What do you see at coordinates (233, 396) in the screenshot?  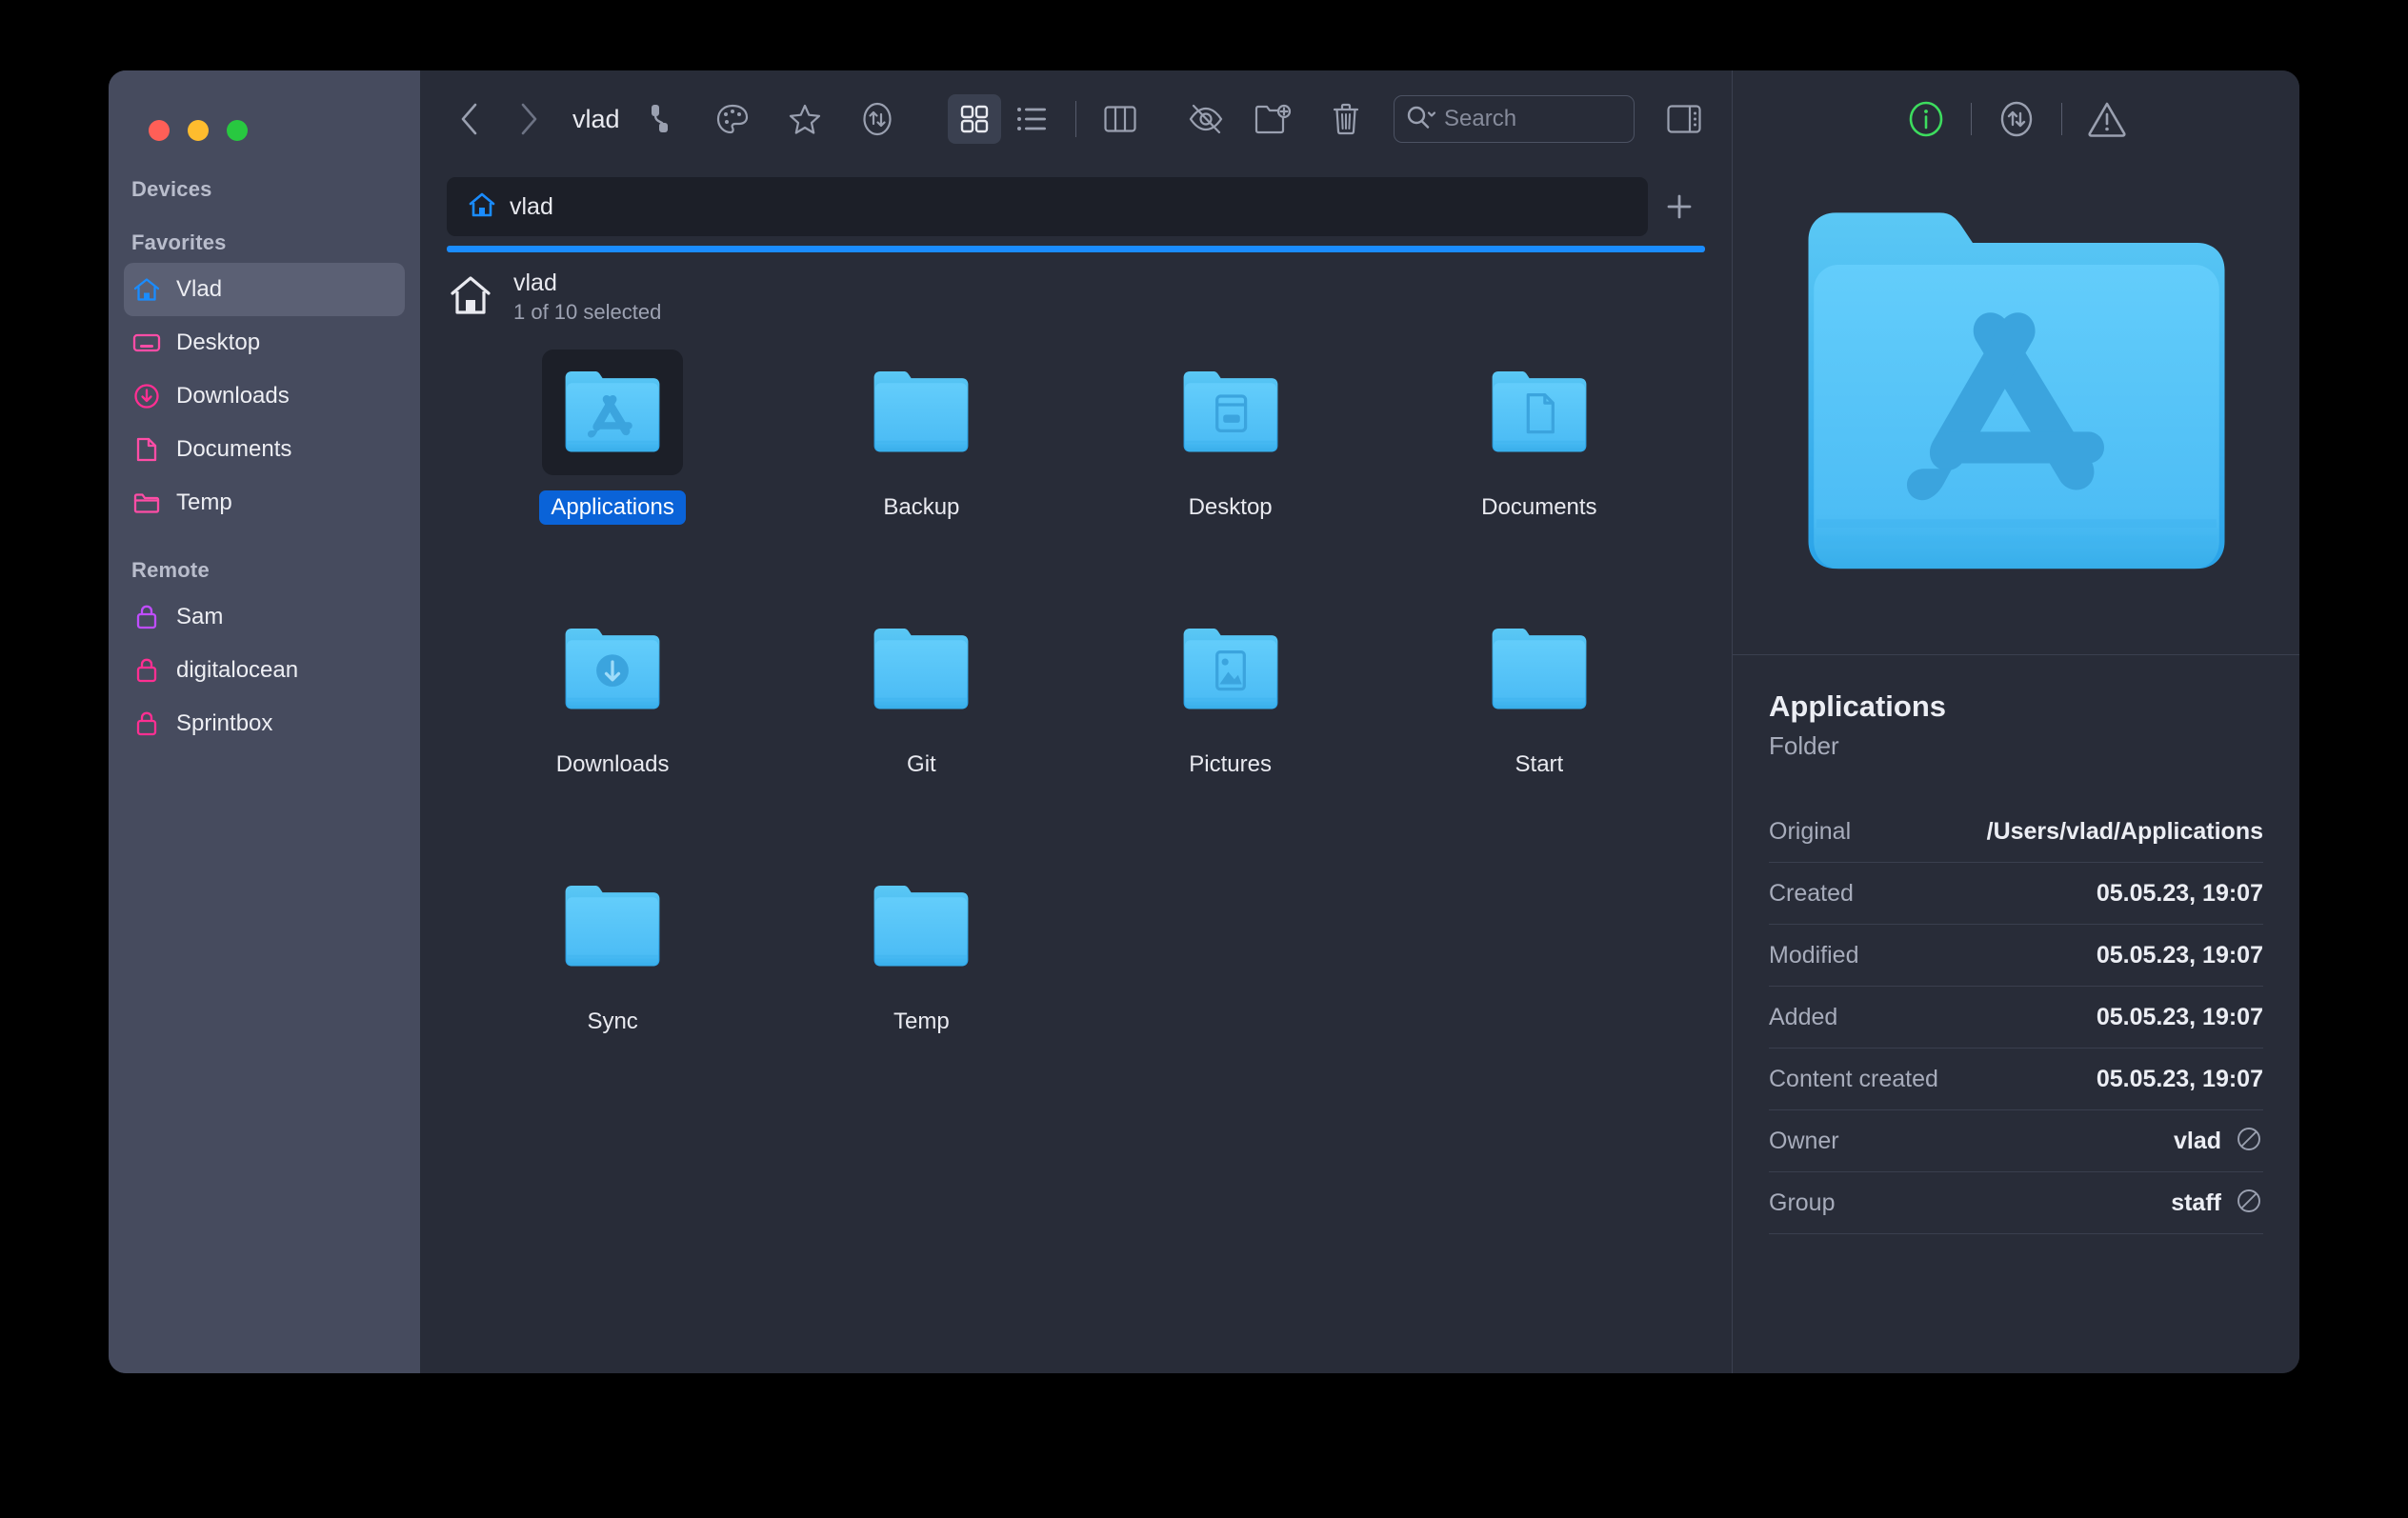 I see `sidebar-item-label: Downloads` at bounding box center [233, 396].